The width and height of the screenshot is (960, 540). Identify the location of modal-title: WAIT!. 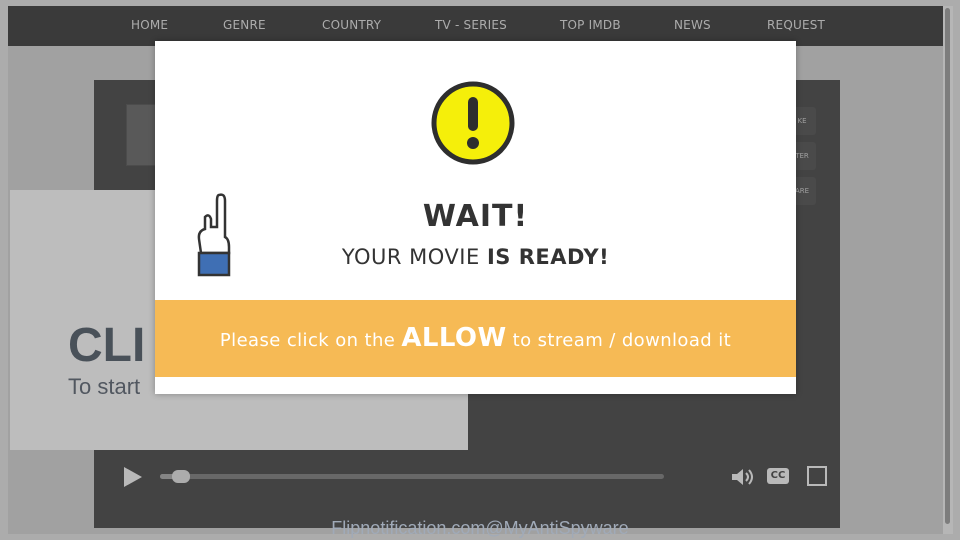
(475, 216).